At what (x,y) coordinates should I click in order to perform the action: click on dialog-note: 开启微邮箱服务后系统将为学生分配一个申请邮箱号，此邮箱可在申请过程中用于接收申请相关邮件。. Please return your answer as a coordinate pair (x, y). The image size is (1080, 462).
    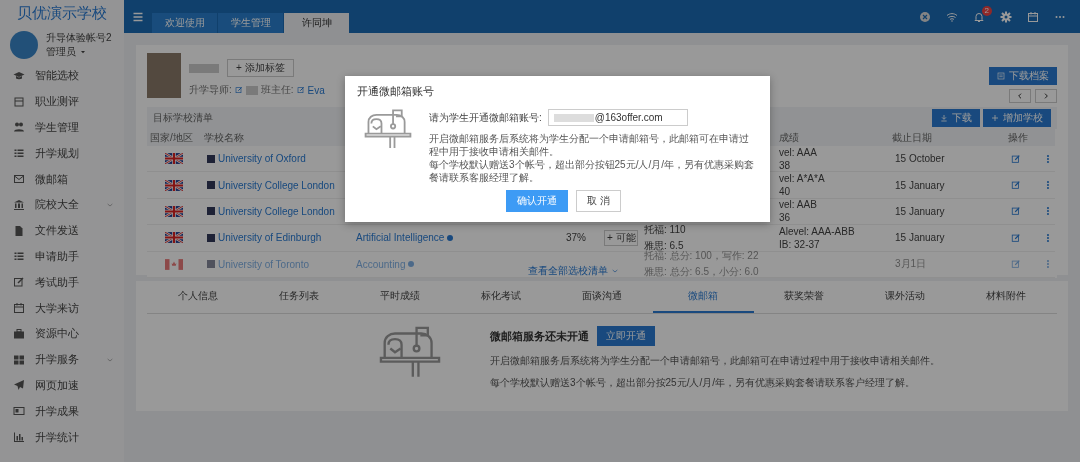
    Looking at the image, I should click on (589, 145).